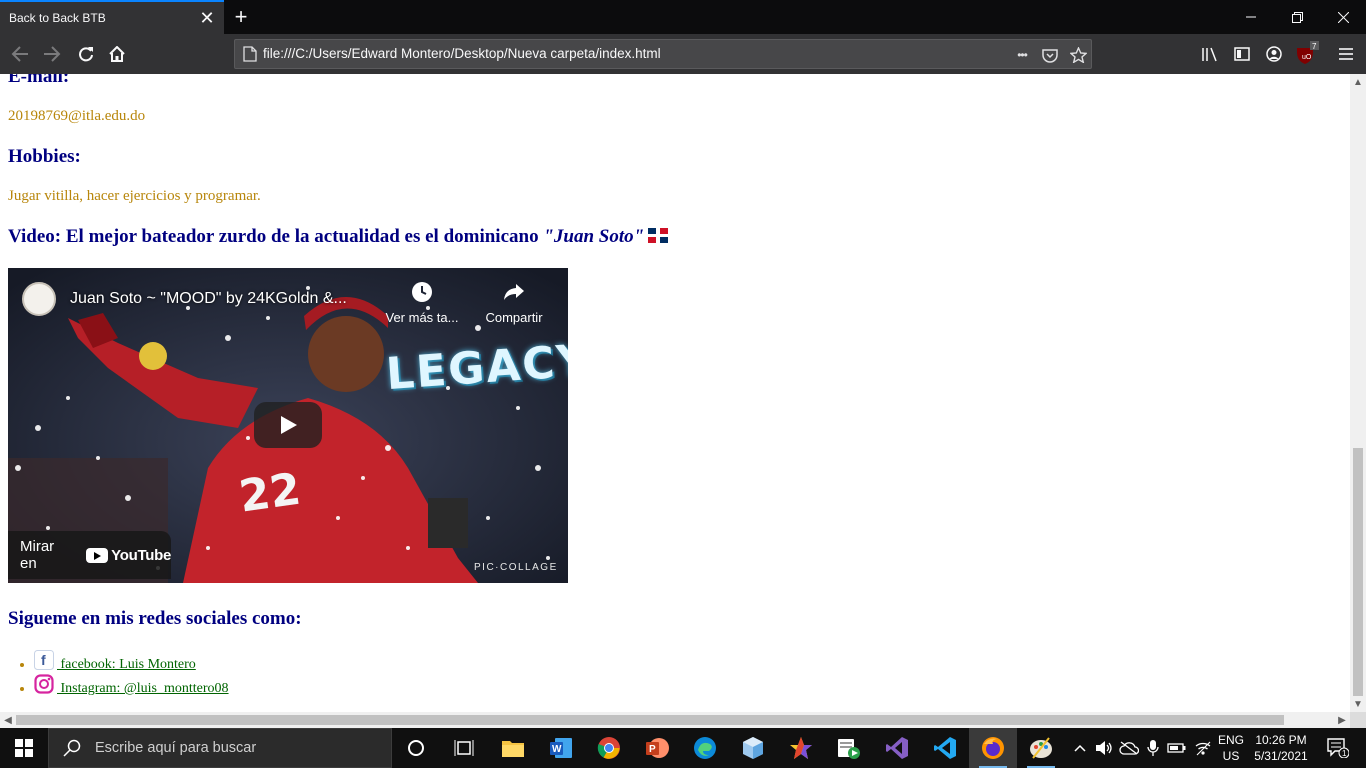 This screenshot has height=768, width=1366. I want to click on close-icon, so click(1343, 17).